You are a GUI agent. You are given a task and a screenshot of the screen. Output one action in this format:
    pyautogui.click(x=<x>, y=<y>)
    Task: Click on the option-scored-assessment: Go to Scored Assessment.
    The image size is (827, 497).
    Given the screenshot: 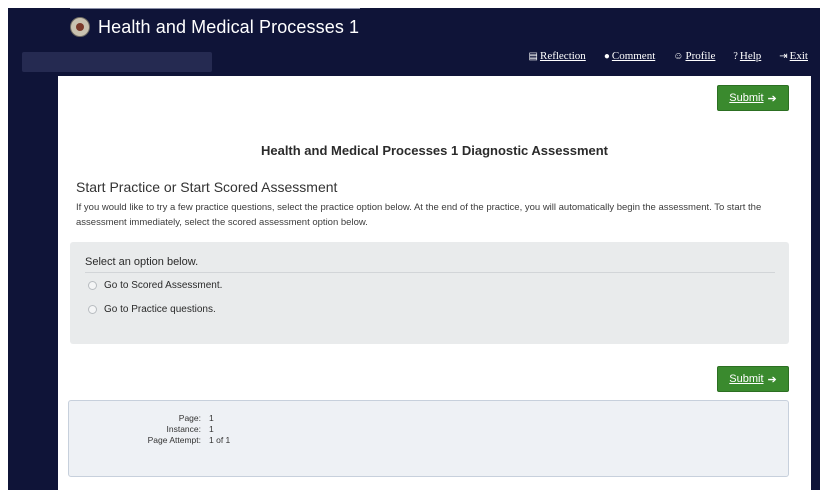 What is the action you would take?
    pyautogui.click(x=155, y=285)
    